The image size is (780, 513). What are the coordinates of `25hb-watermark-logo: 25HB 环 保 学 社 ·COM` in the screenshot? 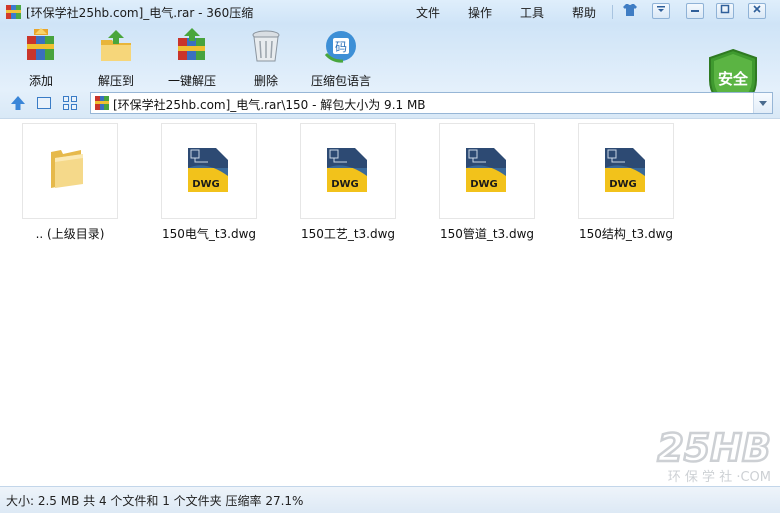 It's located at (686, 455).